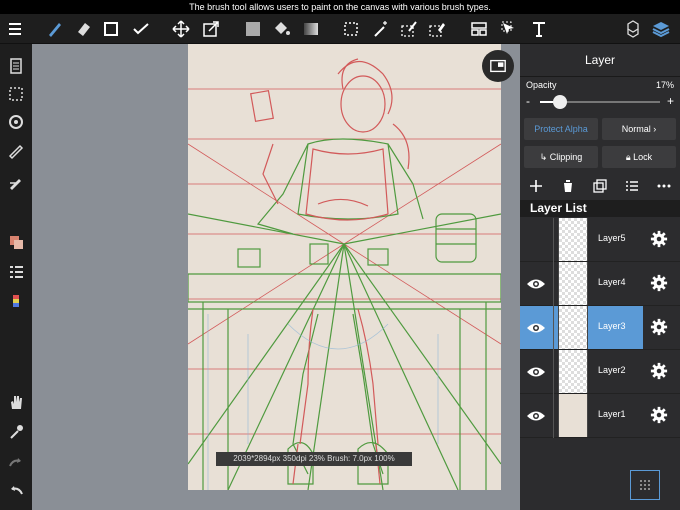 The width and height of the screenshot is (680, 510). Describe the element at coordinates (16, 432) in the screenshot. I see `eyedropper-icon` at that location.